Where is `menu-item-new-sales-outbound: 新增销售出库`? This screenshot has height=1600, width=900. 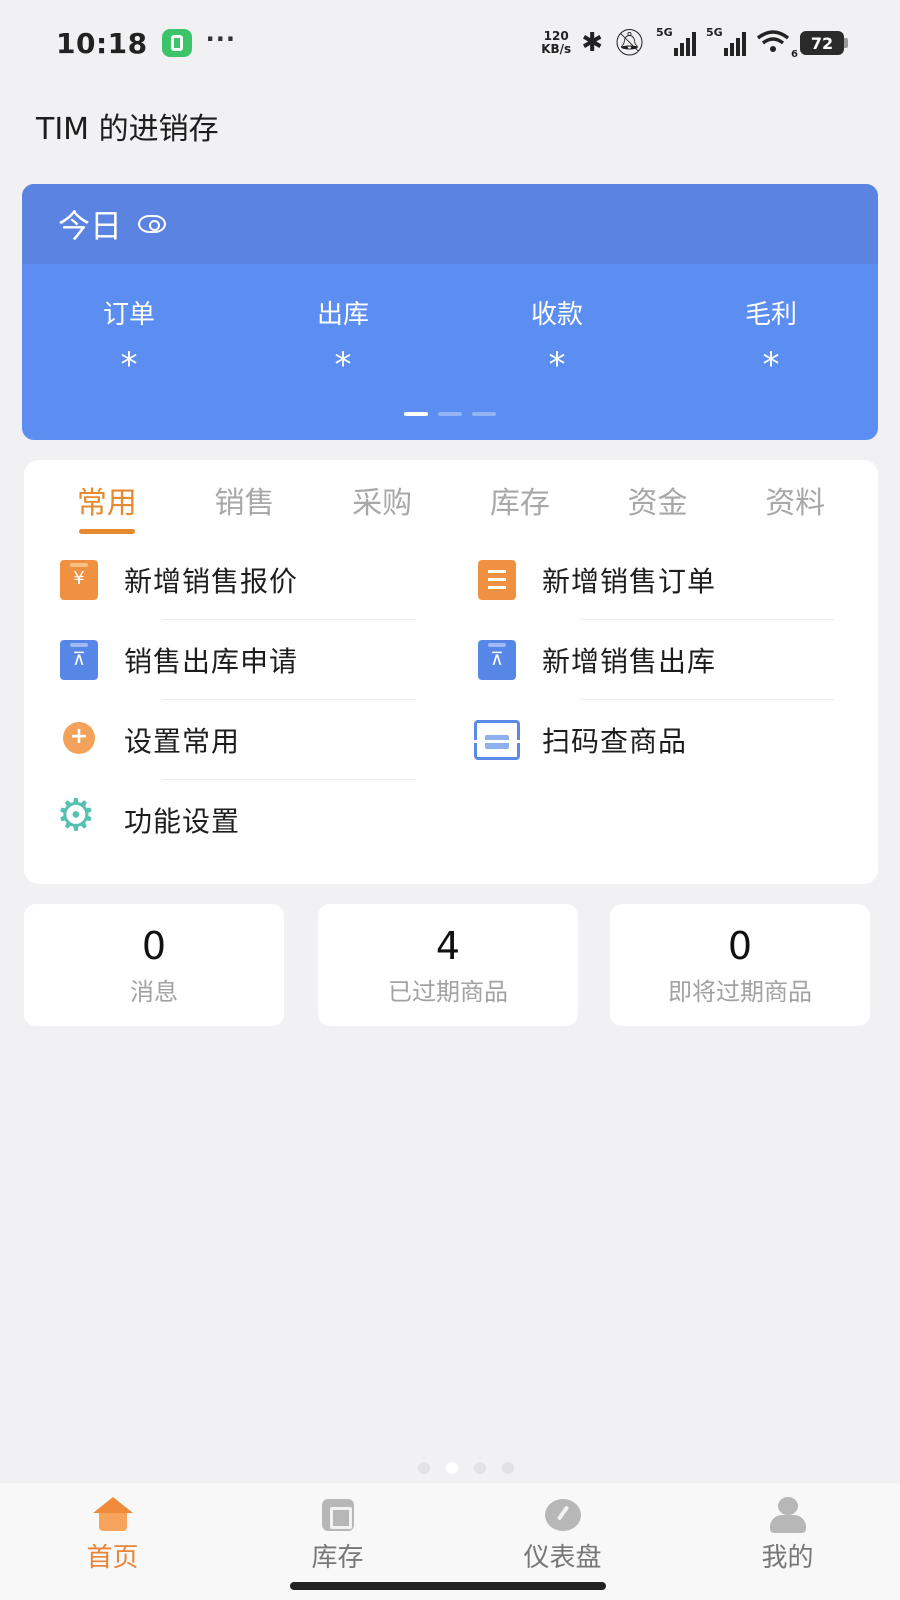 menu-item-new-sales-outbound: 新增销售出库 is located at coordinates (656, 660).